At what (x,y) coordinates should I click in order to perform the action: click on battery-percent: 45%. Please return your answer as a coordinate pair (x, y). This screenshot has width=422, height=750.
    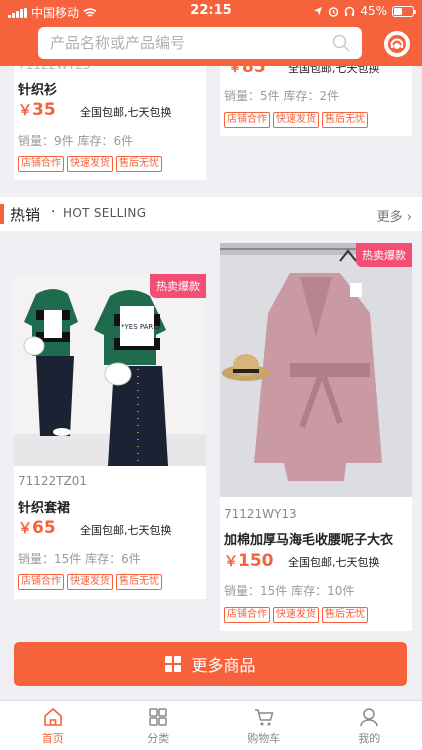
    Looking at the image, I should click on (373, 11).